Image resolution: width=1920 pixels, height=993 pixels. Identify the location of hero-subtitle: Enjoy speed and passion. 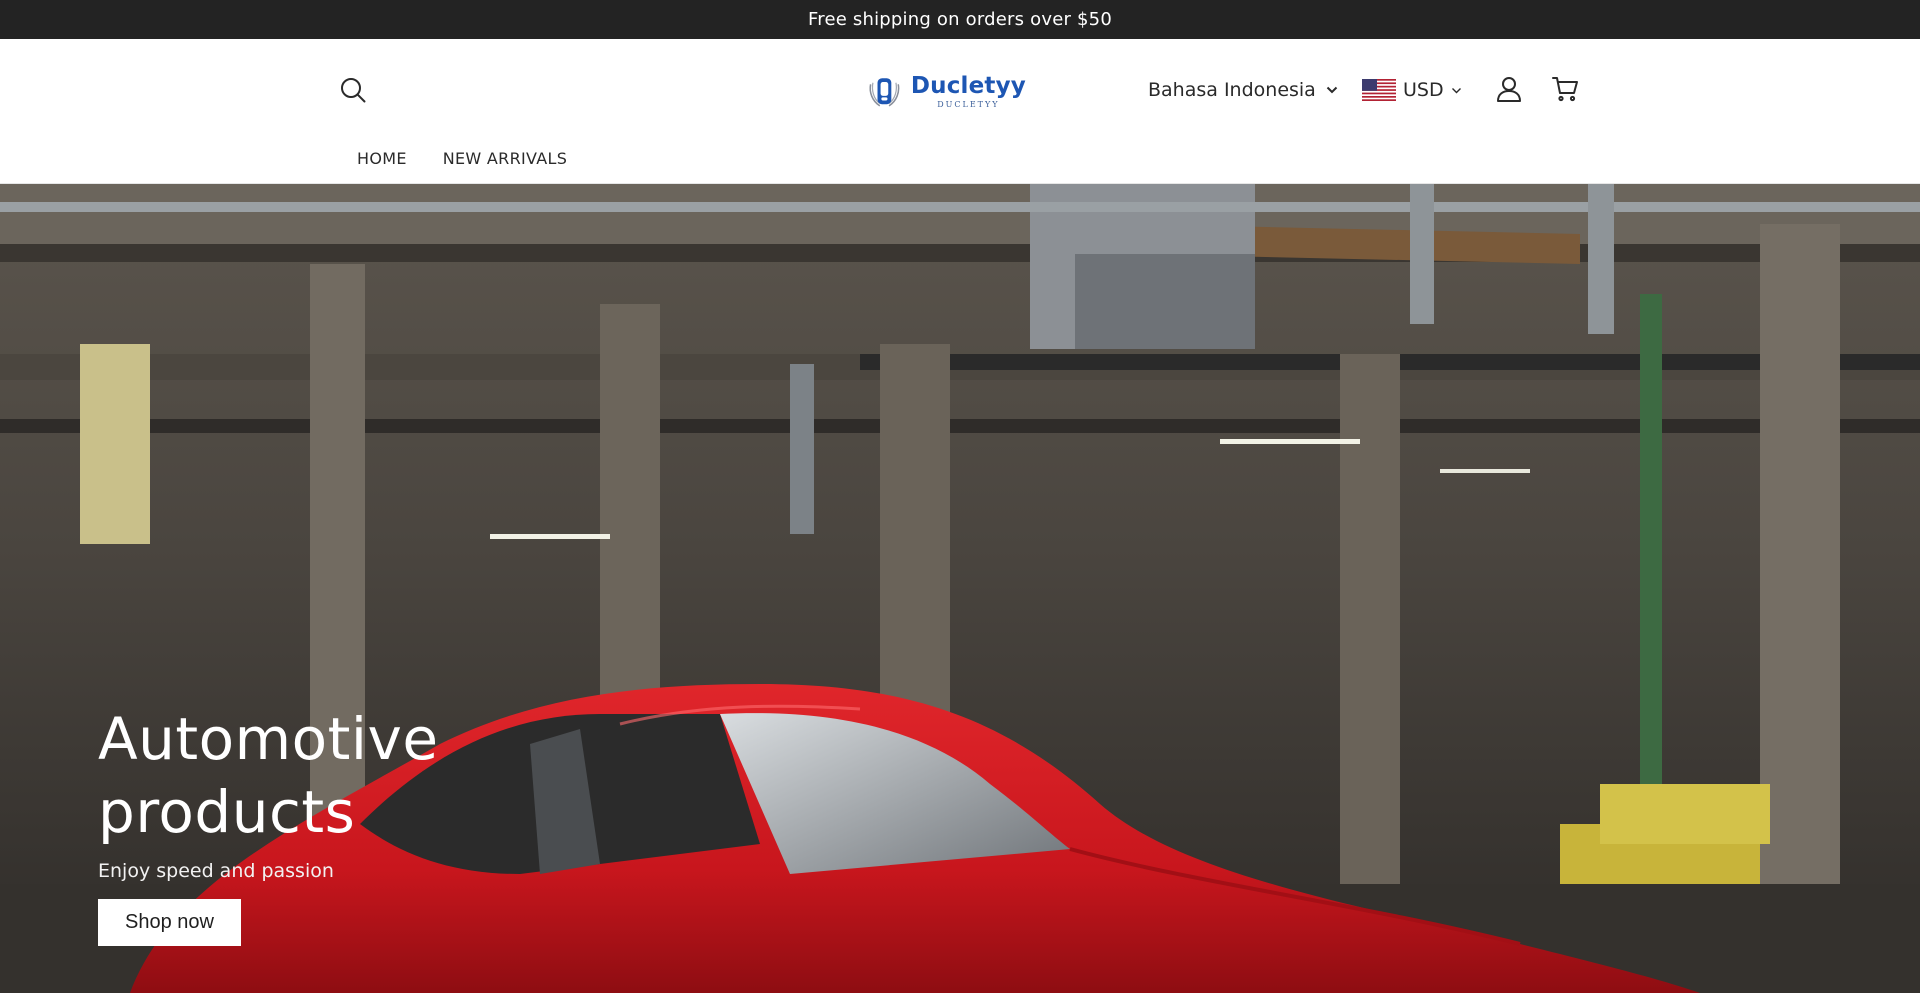
(216, 871).